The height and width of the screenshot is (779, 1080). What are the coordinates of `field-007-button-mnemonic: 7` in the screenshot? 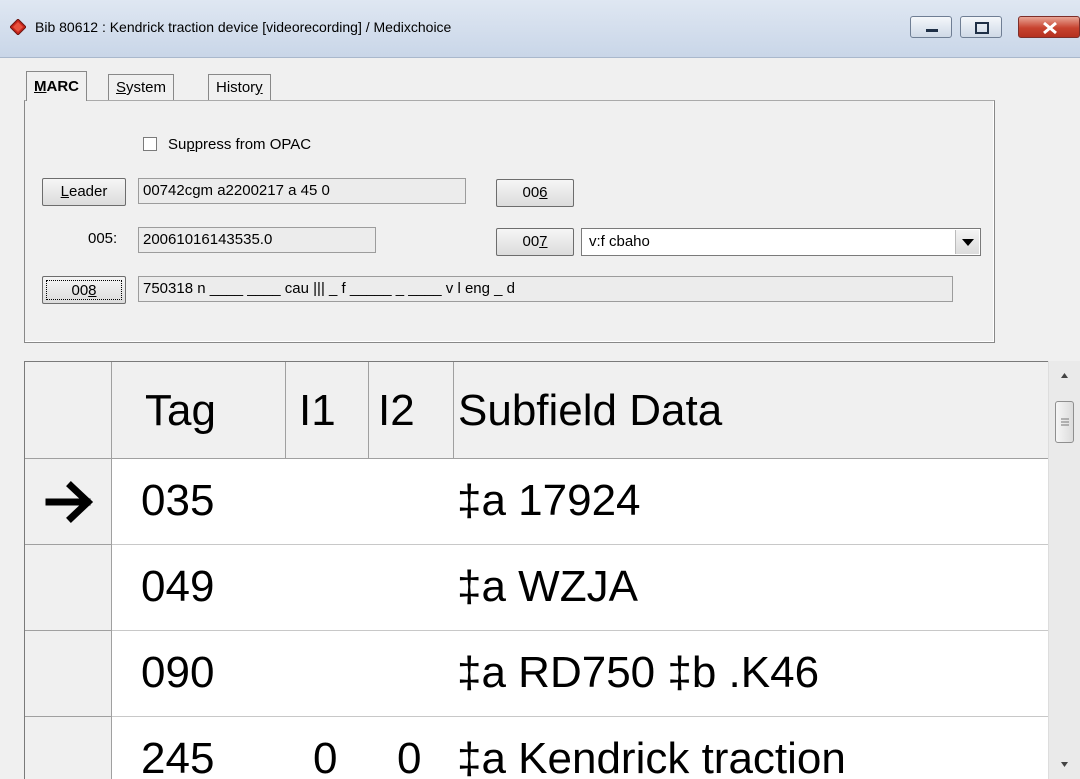 It's located at (543, 241).